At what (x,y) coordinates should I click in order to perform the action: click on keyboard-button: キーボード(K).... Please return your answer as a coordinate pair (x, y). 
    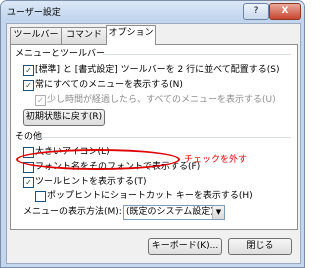
    Looking at the image, I should click on (185, 246).